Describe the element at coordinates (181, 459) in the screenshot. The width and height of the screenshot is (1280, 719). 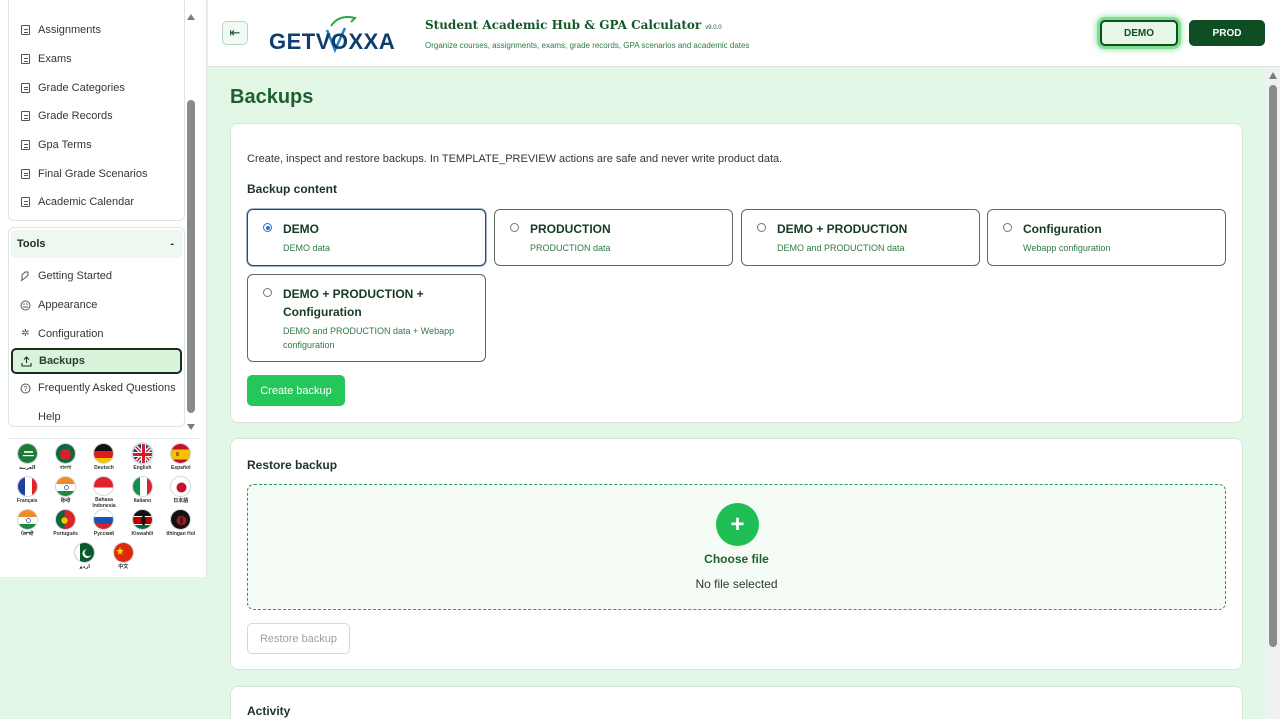
I see `language-option: Español` at that location.